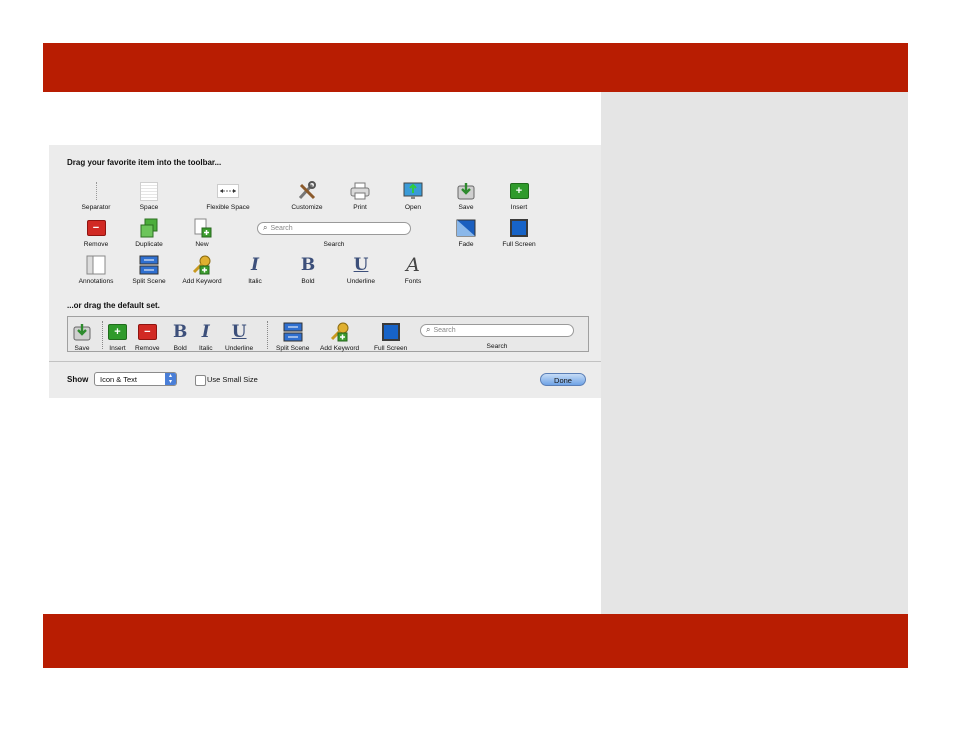  I want to click on new-document-icon, so click(202, 228).